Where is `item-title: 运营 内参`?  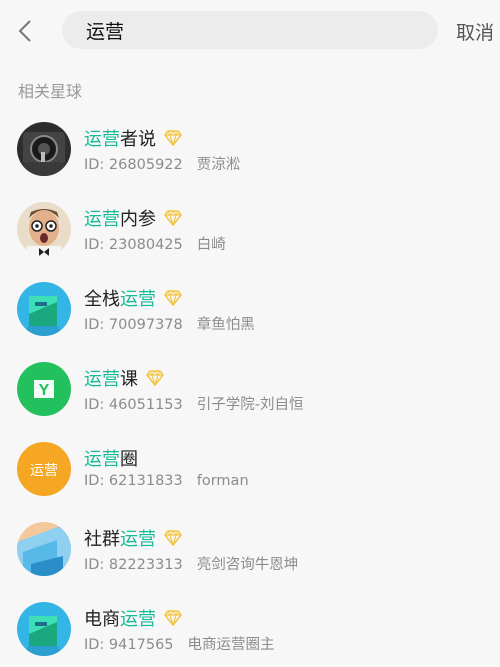
item-title: 运营 内参 is located at coordinates (133, 218).